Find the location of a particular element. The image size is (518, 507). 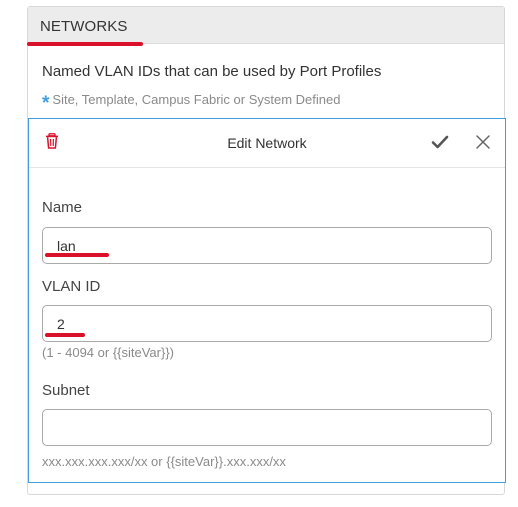

vlan-id-input-value: 2 is located at coordinates (61, 324).